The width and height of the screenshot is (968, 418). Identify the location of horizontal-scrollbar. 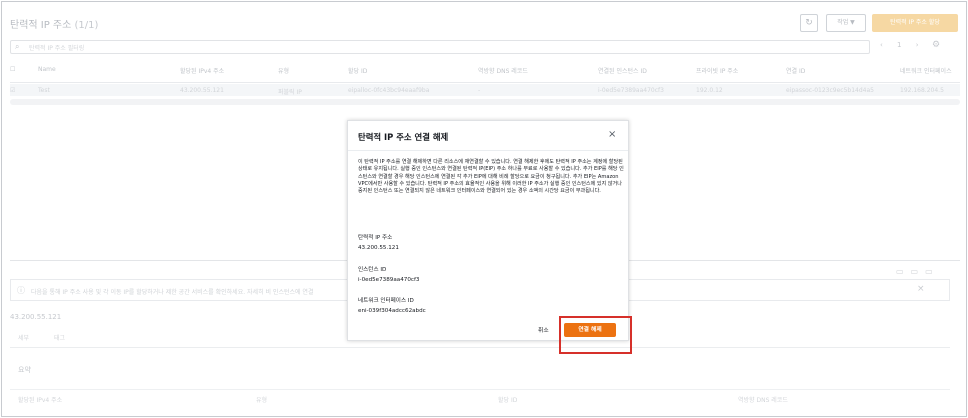
(485, 102).